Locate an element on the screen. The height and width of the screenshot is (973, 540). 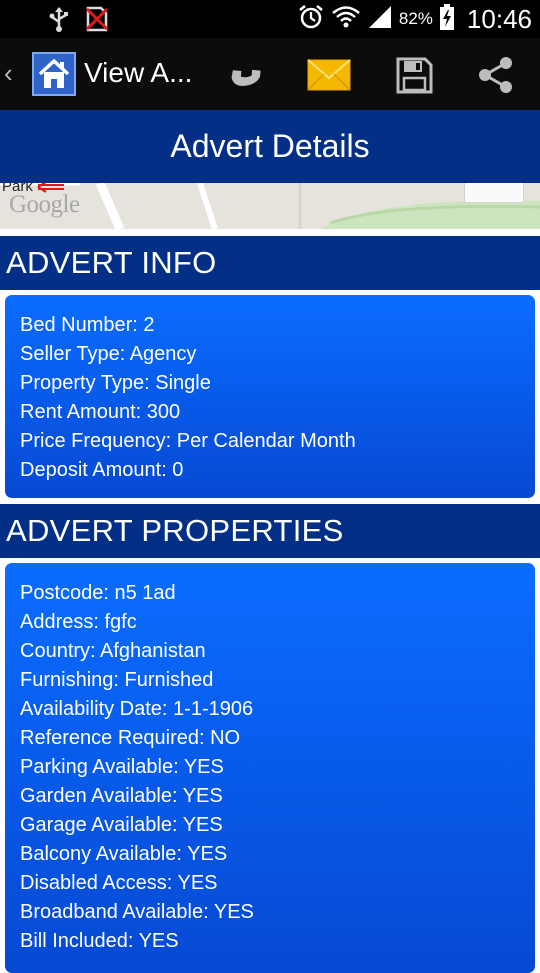
wifi-icon is located at coordinates (346, 19).